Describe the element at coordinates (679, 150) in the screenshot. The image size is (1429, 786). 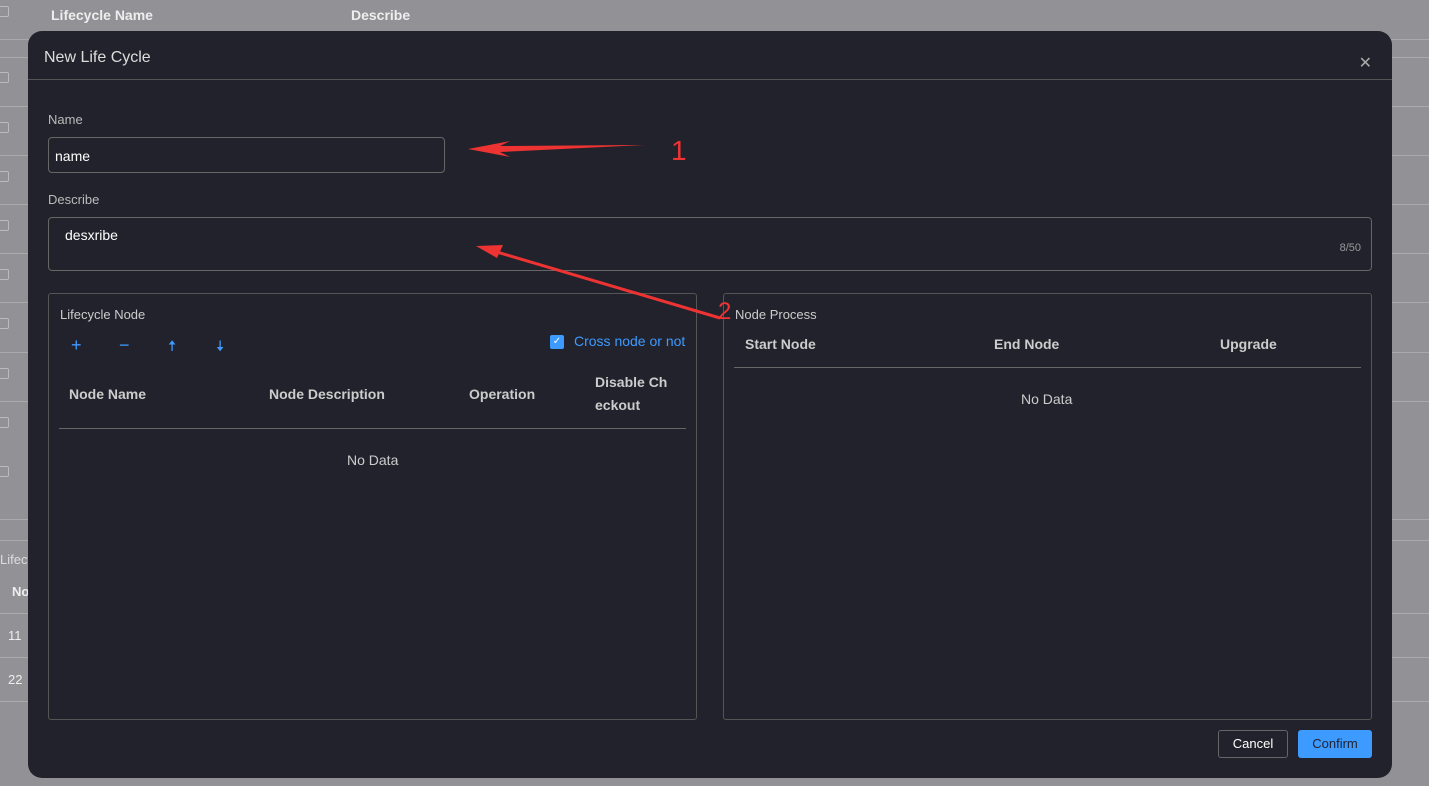
I see `annotation-number: 1` at that location.